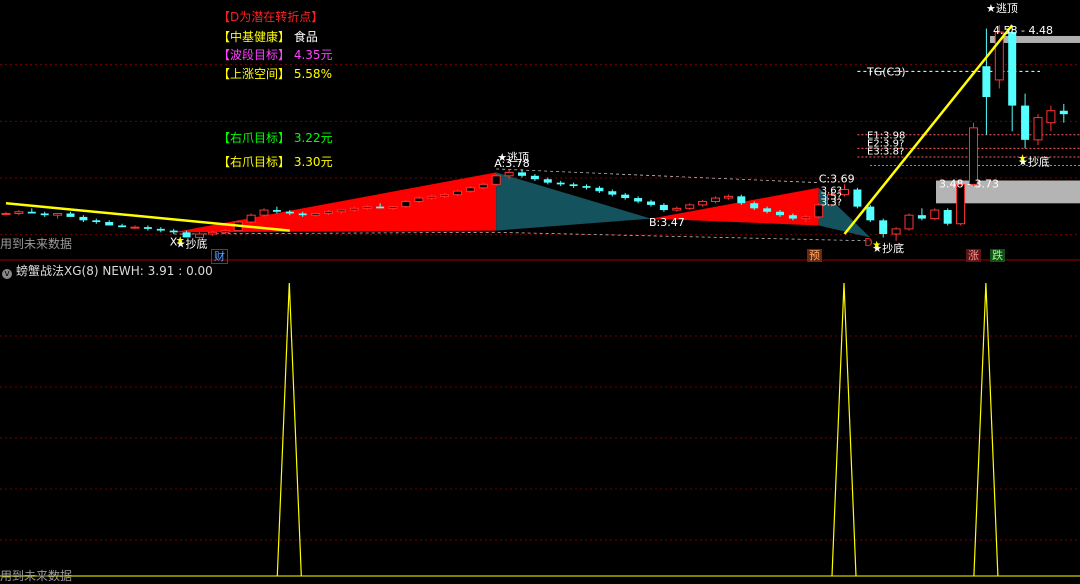 The width and height of the screenshot is (1080, 584). Describe the element at coordinates (522, 236) in the screenshot. I see `crab-base-line` at that location.